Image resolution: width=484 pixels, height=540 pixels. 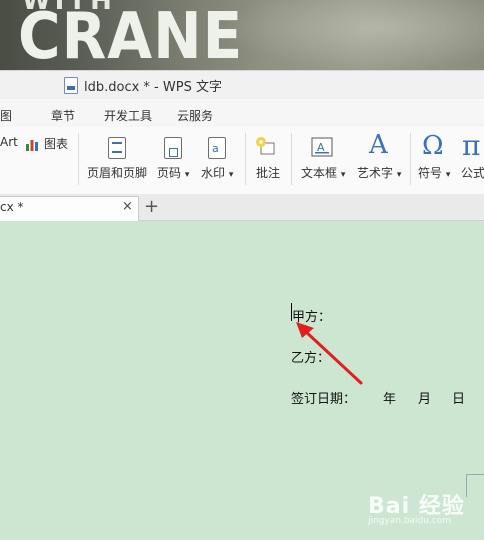 I want to click on new-tab-icon: +, so click(x=151, y=206).